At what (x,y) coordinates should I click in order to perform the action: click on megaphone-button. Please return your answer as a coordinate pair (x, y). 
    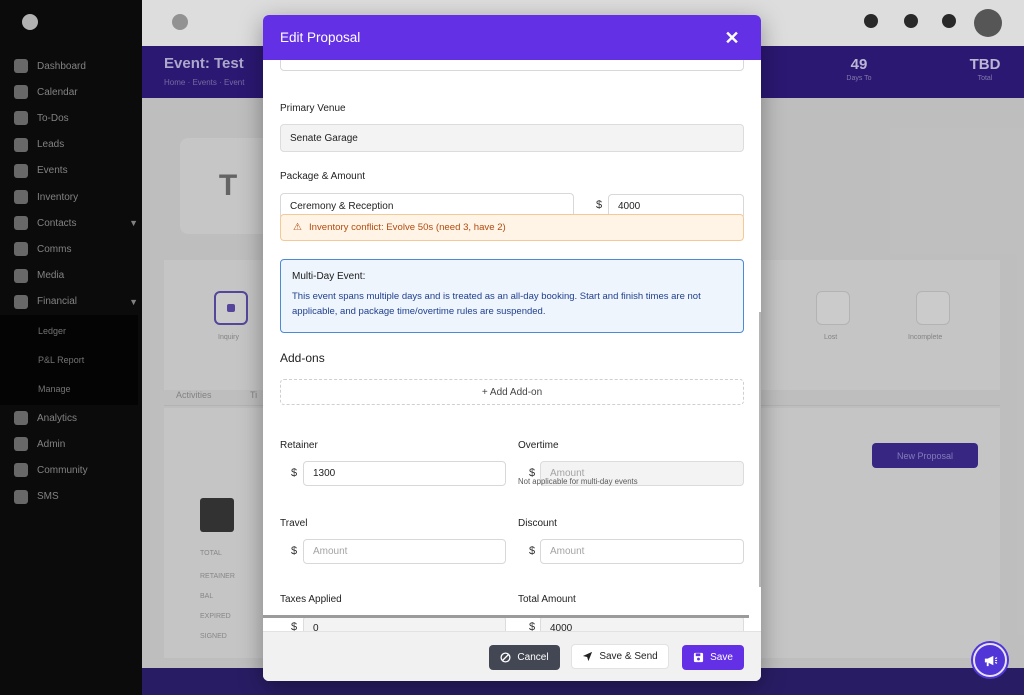
    Looking at the image, I should click on (990, 660).